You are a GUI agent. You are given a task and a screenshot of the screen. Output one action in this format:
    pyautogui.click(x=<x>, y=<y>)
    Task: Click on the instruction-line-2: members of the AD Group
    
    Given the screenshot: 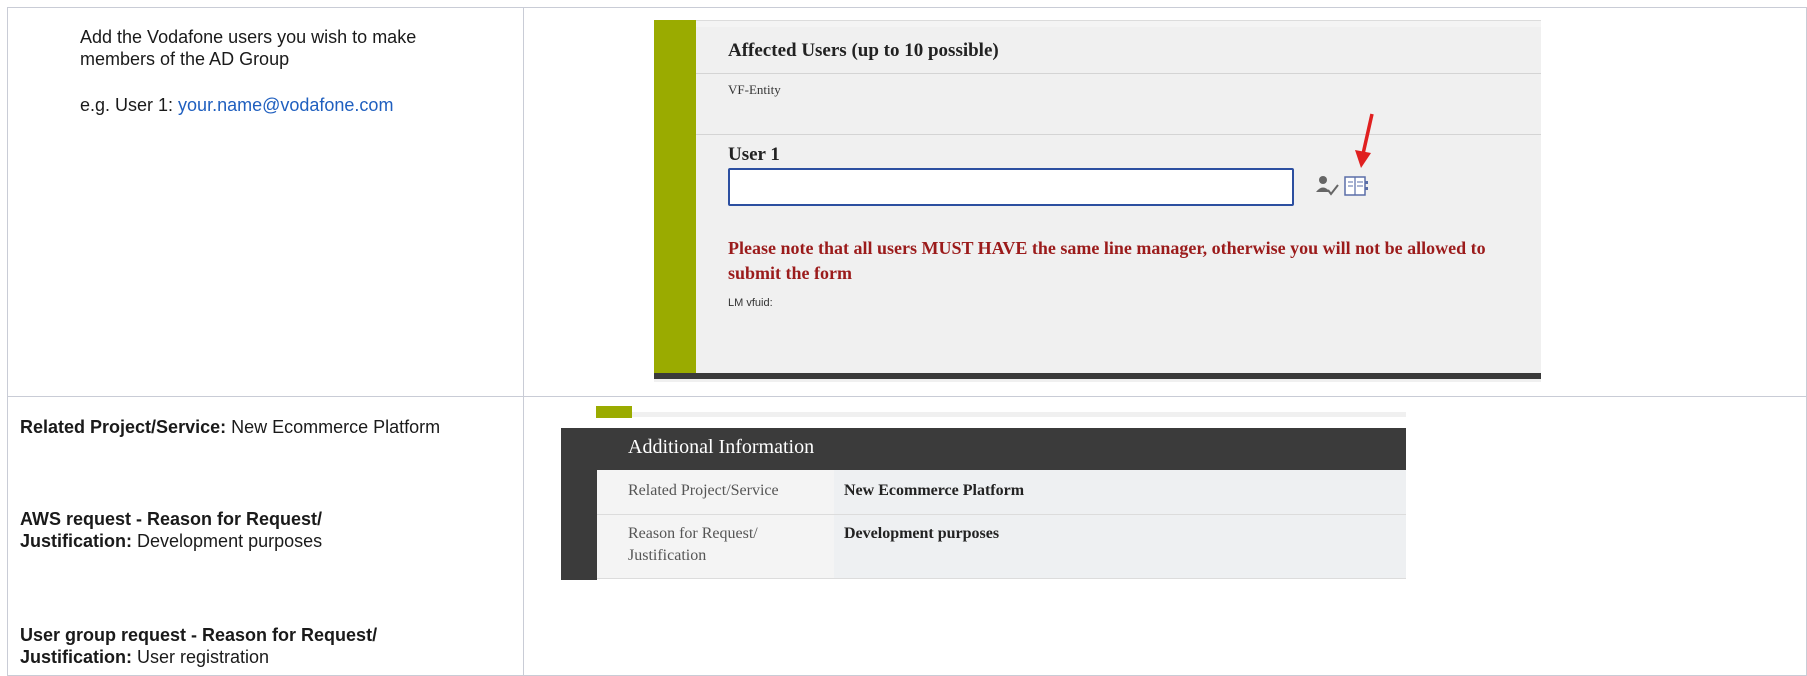 What is the action you would take?
    pyautogui.click(x=185, y=59)
    